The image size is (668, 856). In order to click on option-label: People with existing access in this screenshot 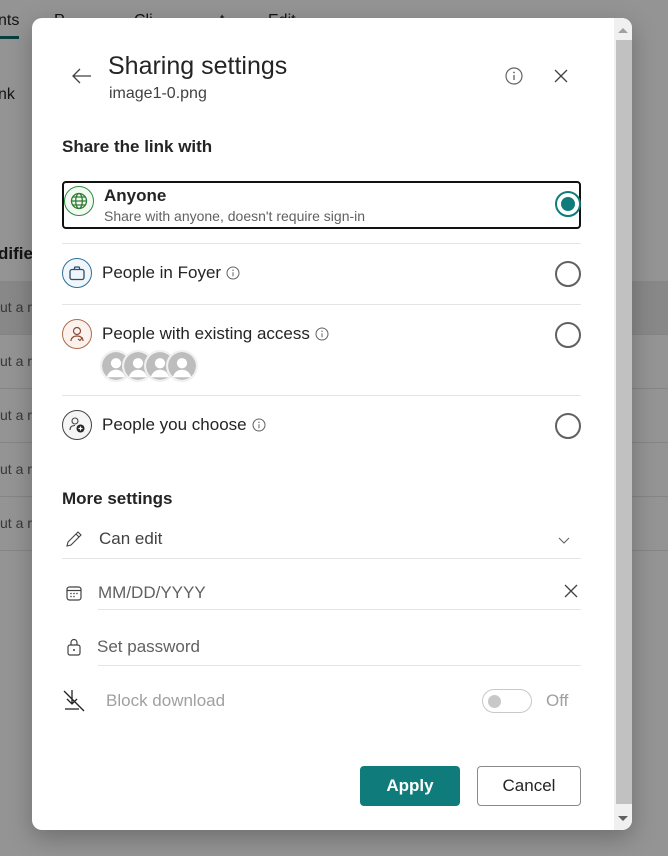, I will do `click(206, 333)`.